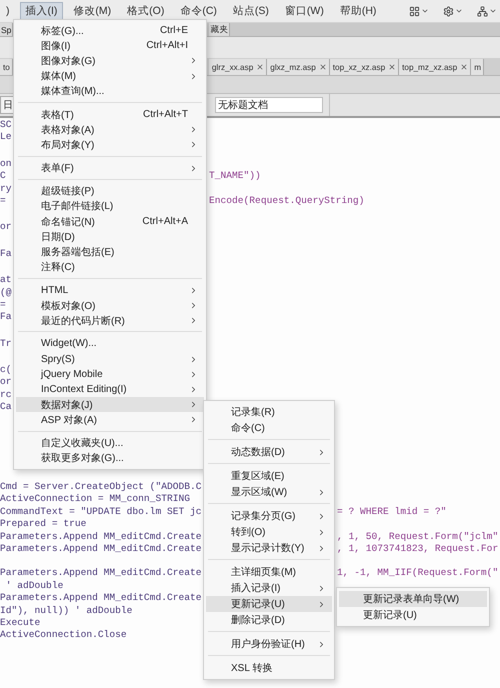 This screenshot has width=500, height=688. Describe the element at coordinates (92, 11) in the screenshot. I see `menu-bar-item: 修改(M)` at that location.